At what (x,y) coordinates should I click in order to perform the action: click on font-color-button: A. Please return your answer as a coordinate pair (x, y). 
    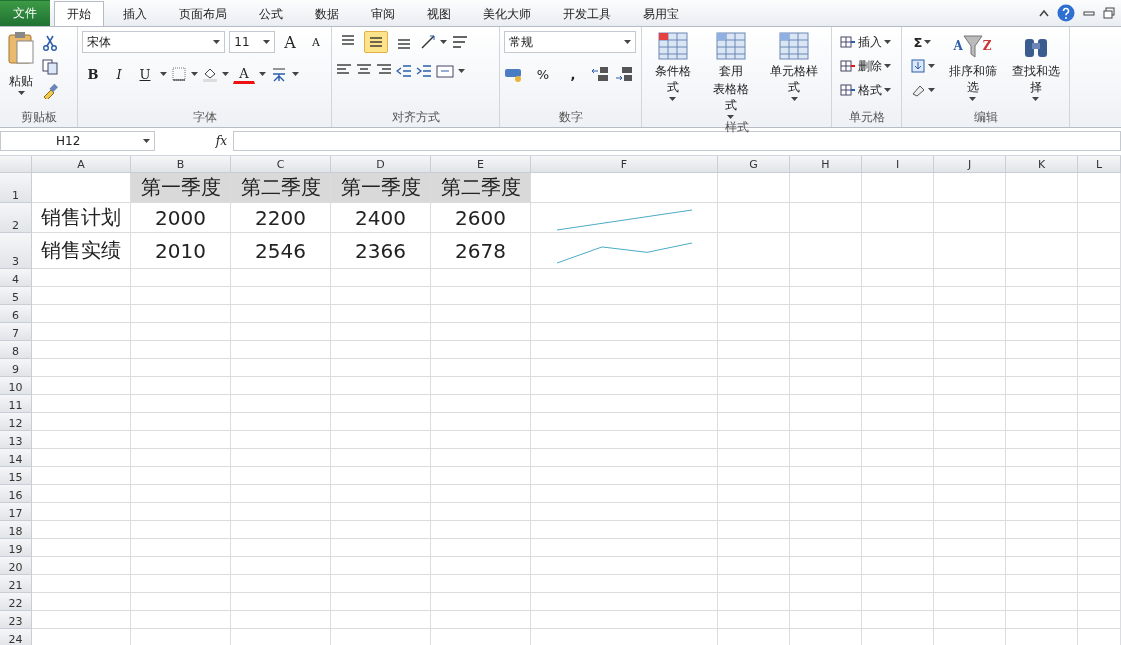
    Looking at the image, I should click on (244, 74).